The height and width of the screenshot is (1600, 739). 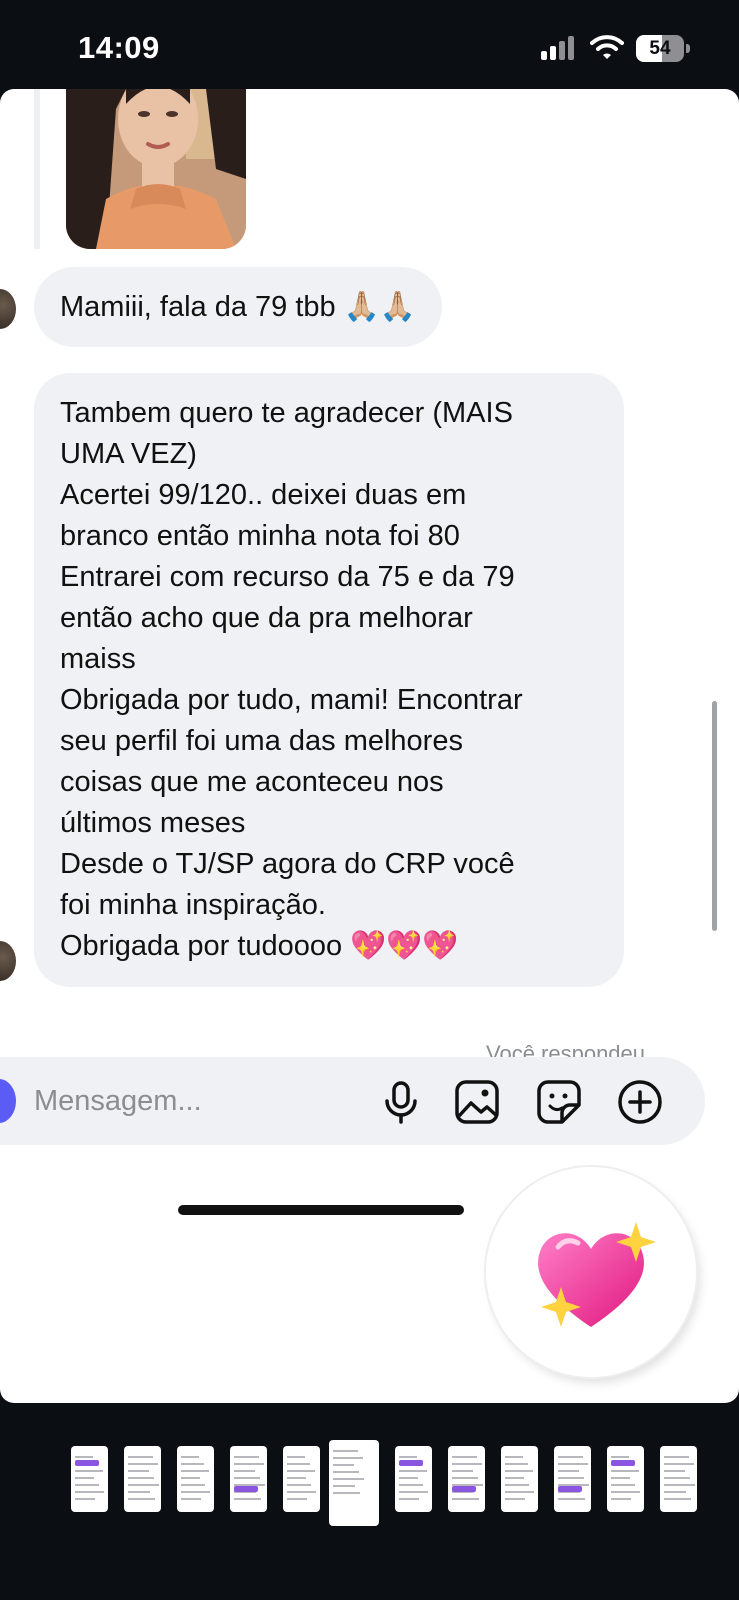 What do you see at coordinates (559, 1102) in the screenshot?
I see `sticker-icon` at bounding box center [559, 1102].